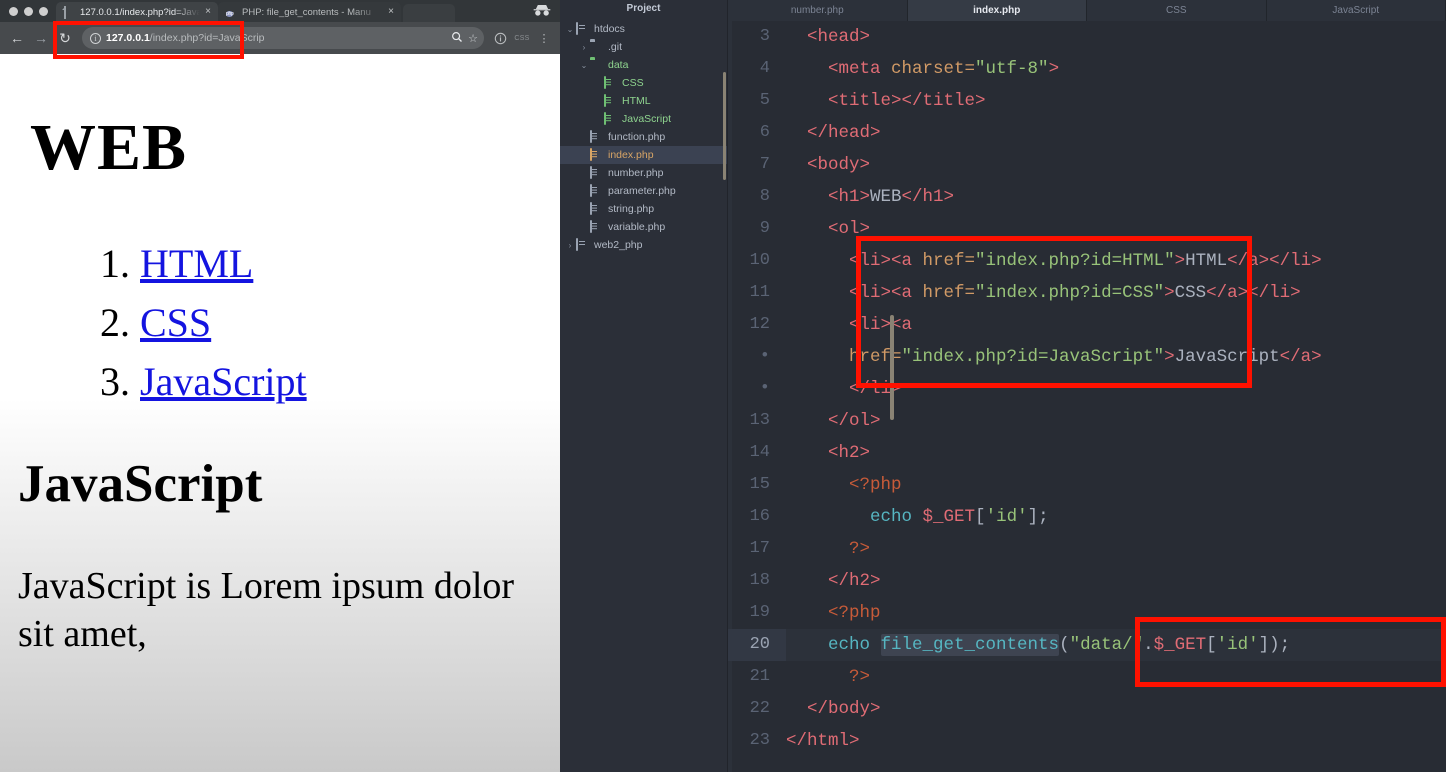  I want to click on editor-tab-javascript: JavaScript, so click(1356, 10).